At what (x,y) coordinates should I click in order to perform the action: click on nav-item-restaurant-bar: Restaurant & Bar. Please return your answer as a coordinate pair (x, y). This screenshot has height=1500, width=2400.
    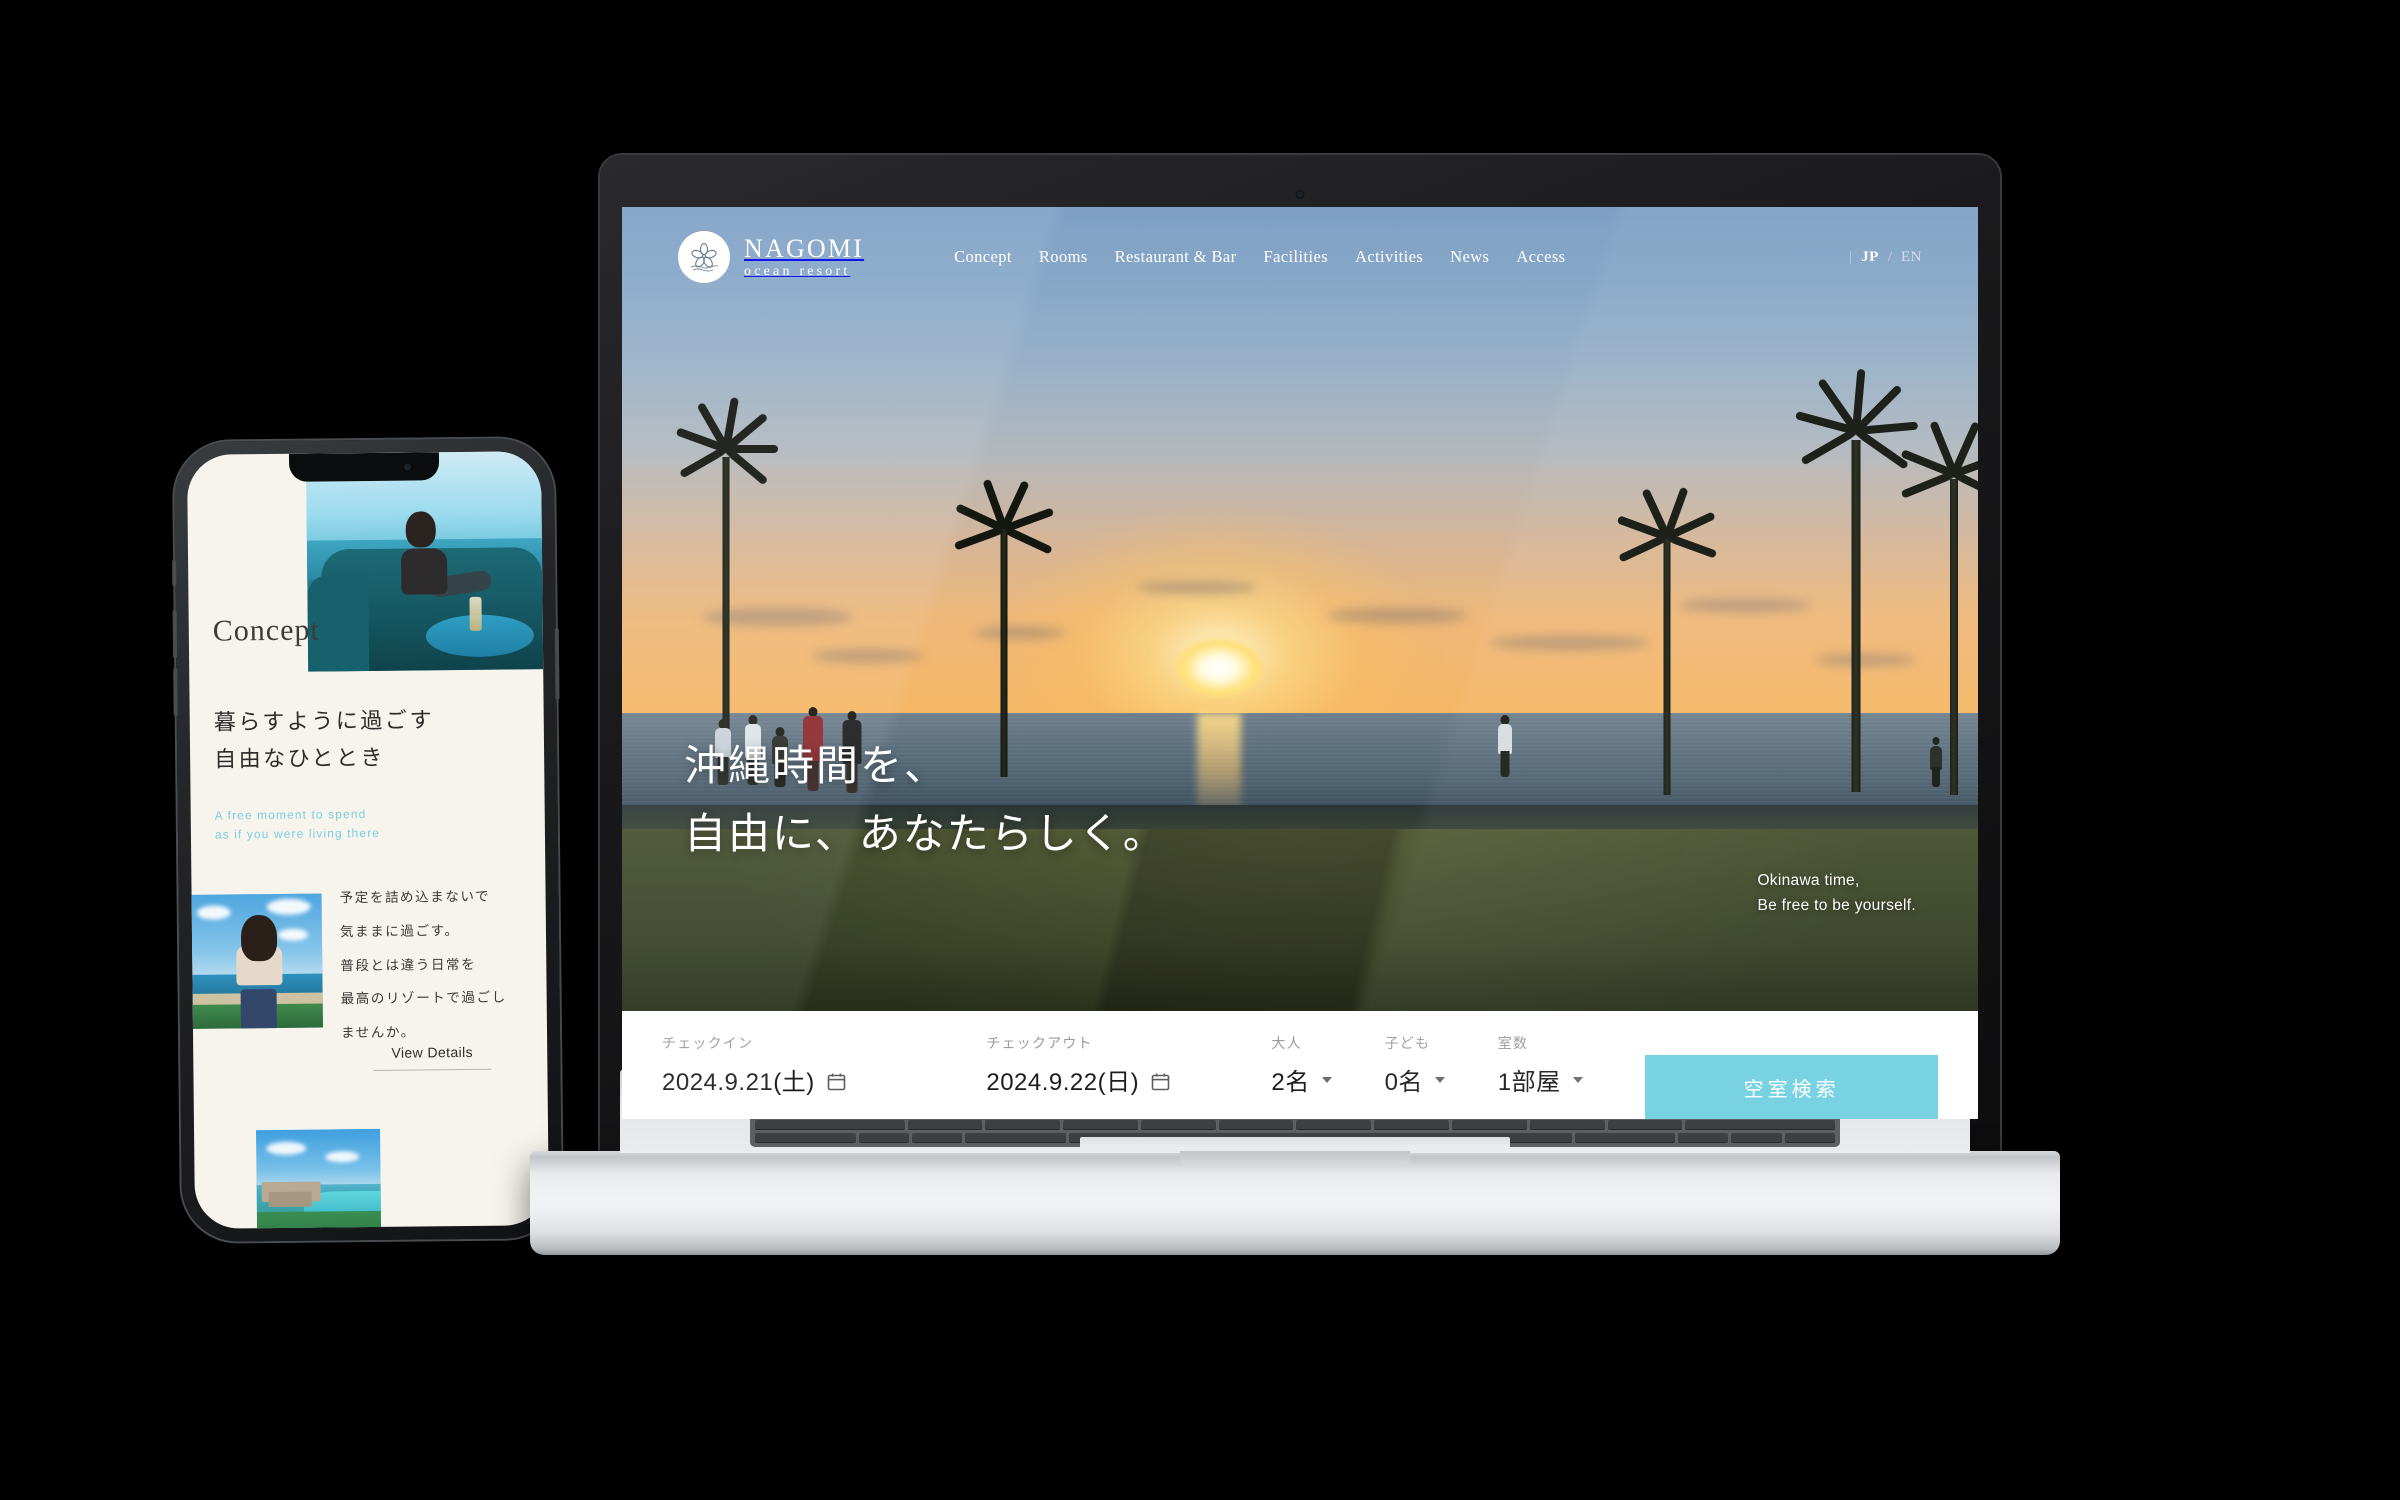
    Looking at the image, I should click on (1176, 257).